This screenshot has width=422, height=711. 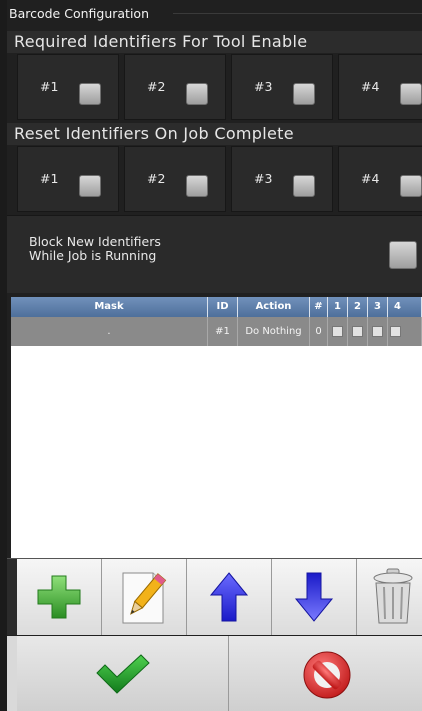 I want to click on column-header-count: #, so click(x=319, y=307).